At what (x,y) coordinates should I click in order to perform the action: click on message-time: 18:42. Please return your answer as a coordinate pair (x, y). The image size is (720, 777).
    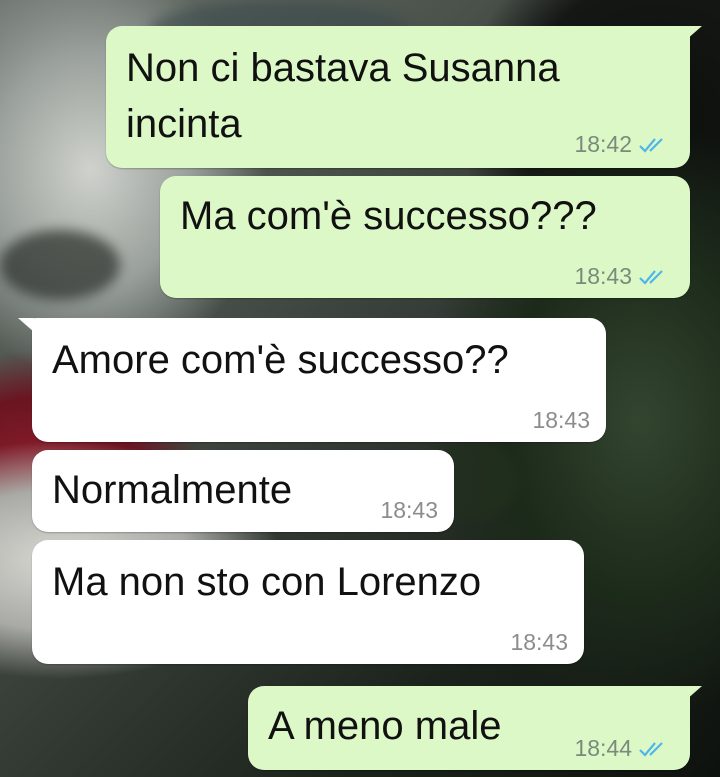
    Looking at the image, I should click on (603, 144).